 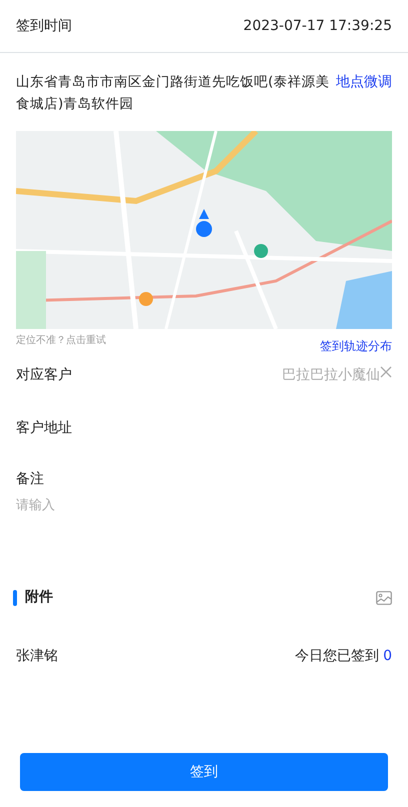 What do you see at coordinates (204, 772) in the screenshot?
I see `checkin-button: 签到` at bounding box center [204, 772].